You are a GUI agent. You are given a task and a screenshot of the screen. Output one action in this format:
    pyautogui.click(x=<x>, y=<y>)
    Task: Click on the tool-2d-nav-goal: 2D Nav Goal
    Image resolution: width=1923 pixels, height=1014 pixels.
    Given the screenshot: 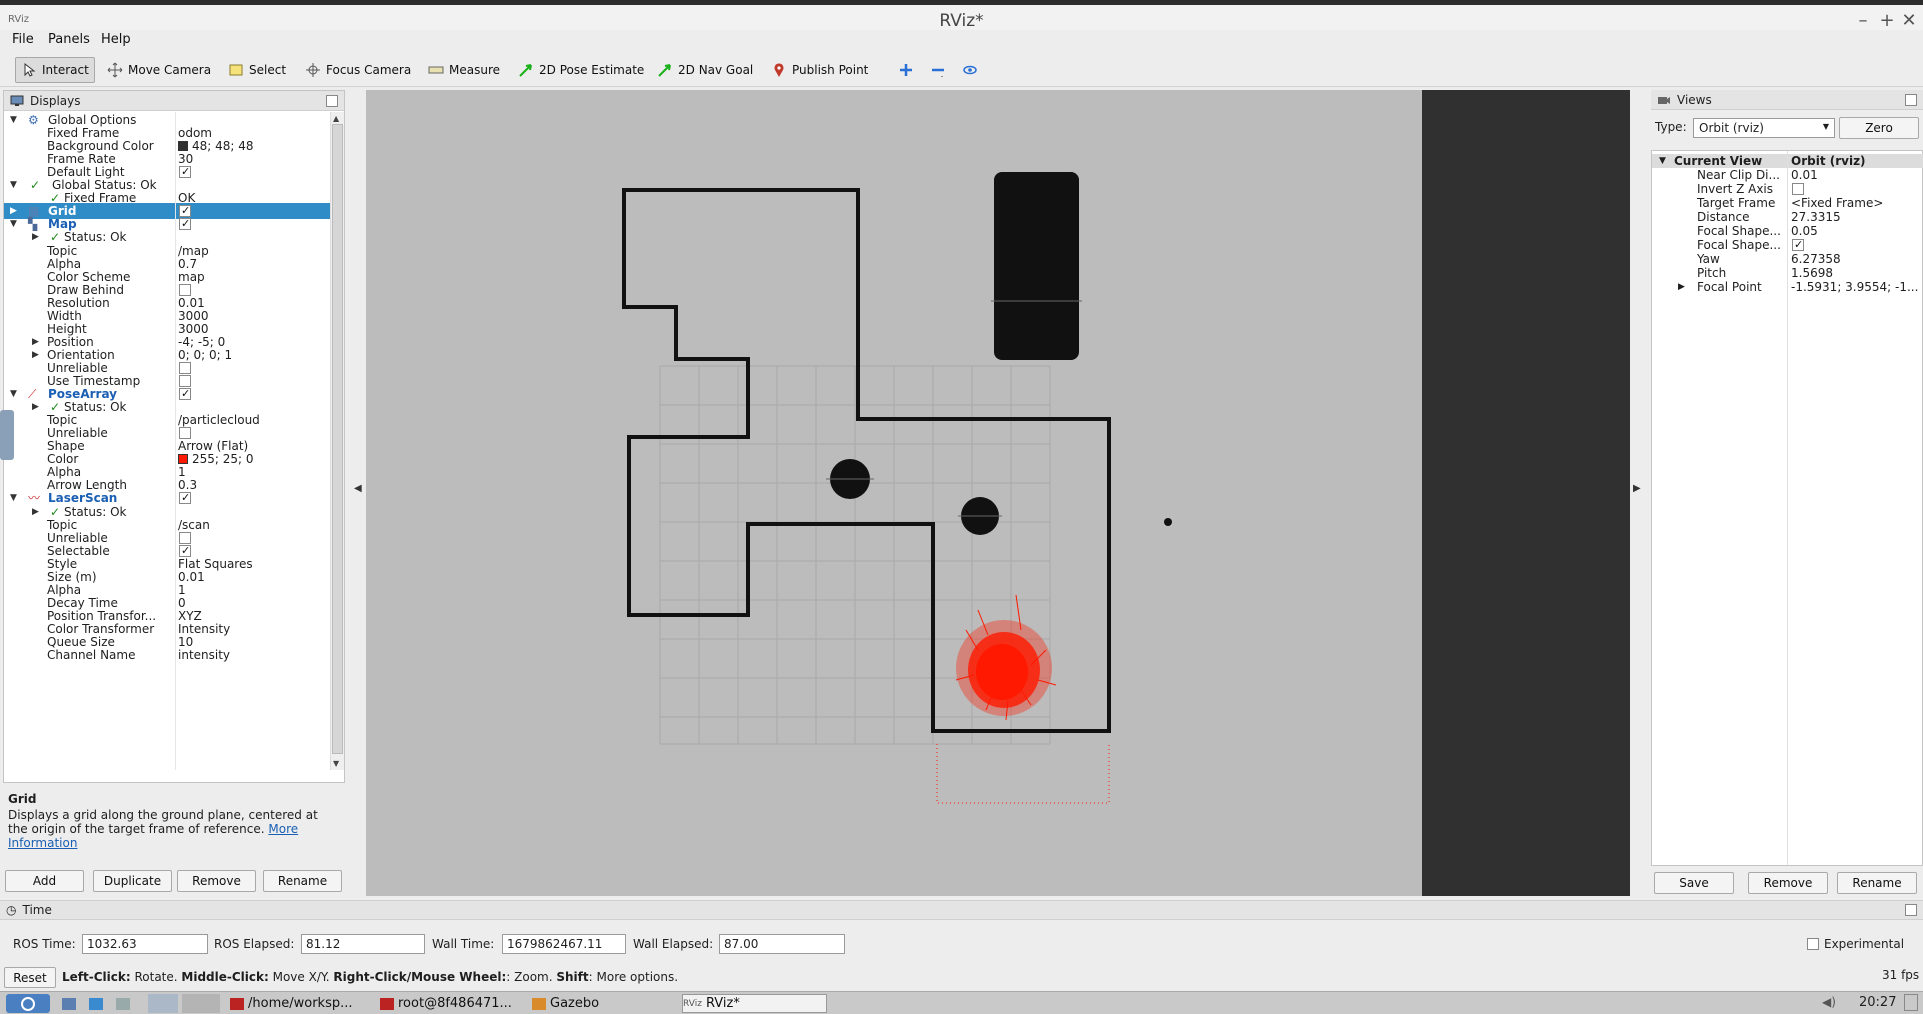 What is the action you would take?
    pyautogui.click(x=705, y=70)
    